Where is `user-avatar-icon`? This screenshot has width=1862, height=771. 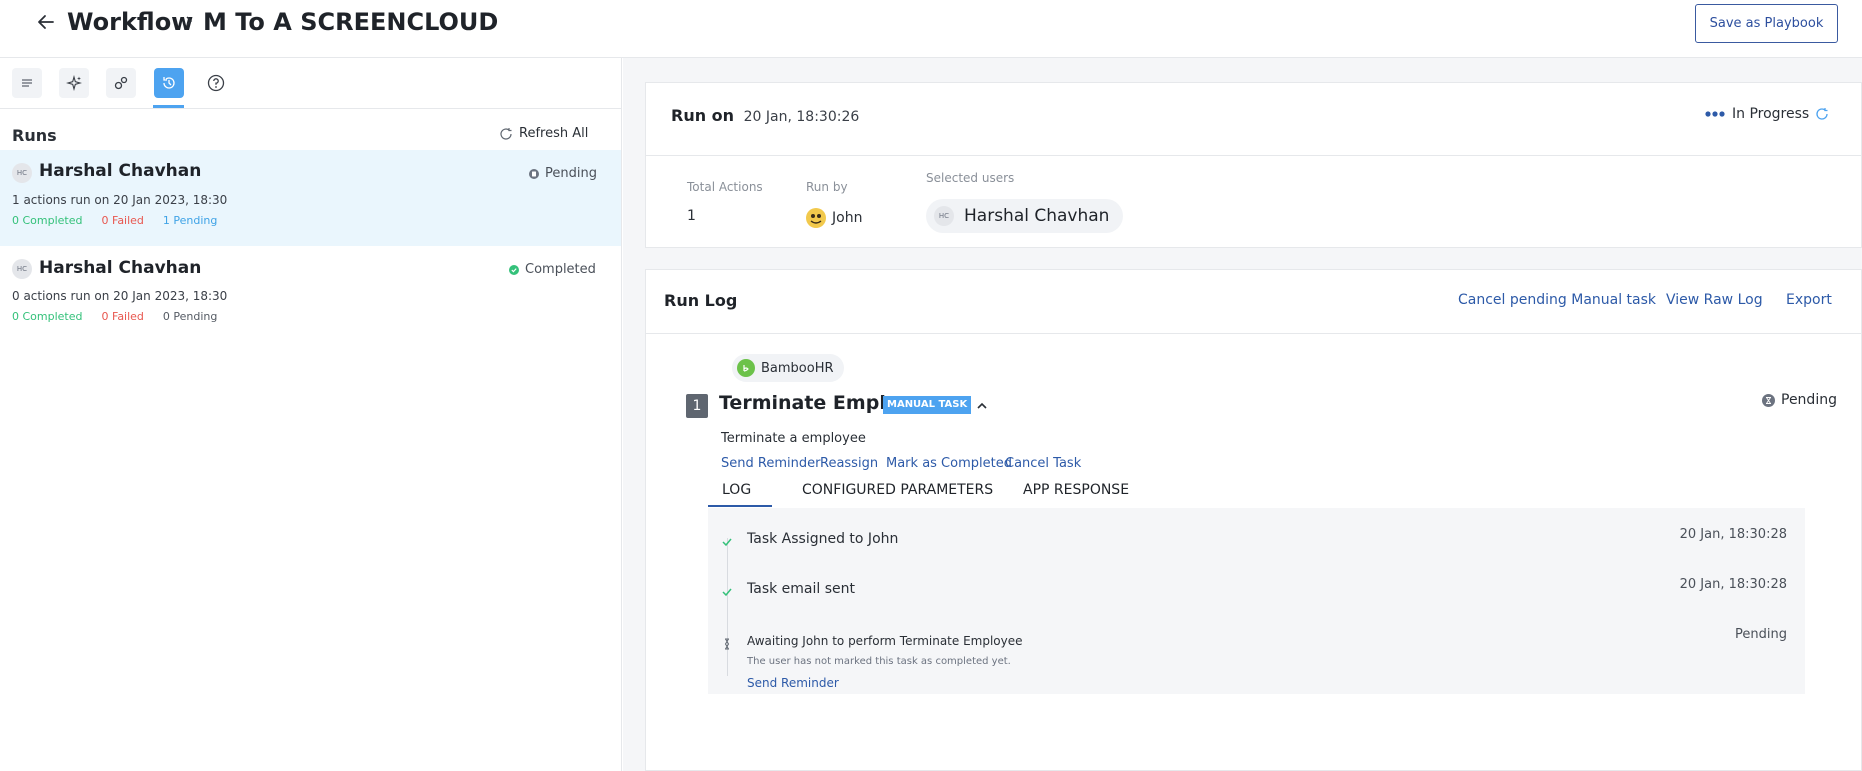 user-avatar-icon is located at coordinates (816, 218).